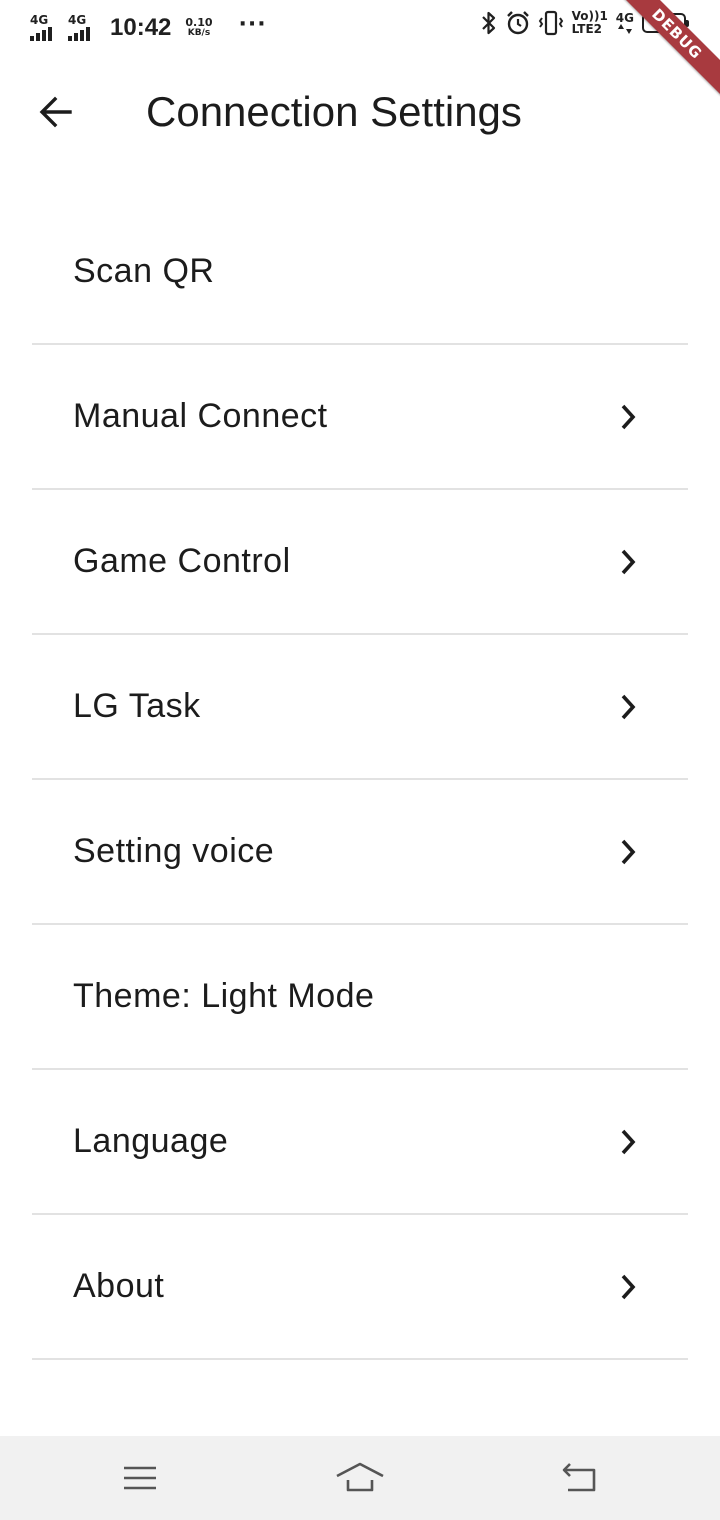 The width and height of the screenshot is (720, 1520). I want to click on network-type-sim2: 4G, so click(77, 20).